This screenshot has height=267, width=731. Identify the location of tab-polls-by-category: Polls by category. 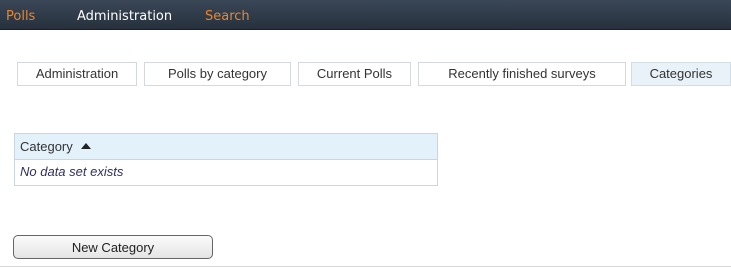
(217, 74).